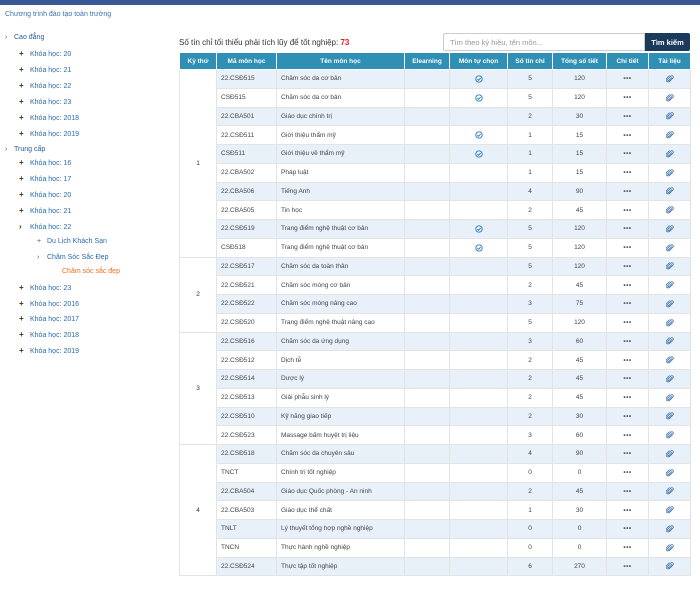 This screenshot has width=700, height=590. What do you see at coordinates (49, 304) in the screenshot?
I see `tree-node-course: + Khóa học: 2016` at bounding box center [49, 304].